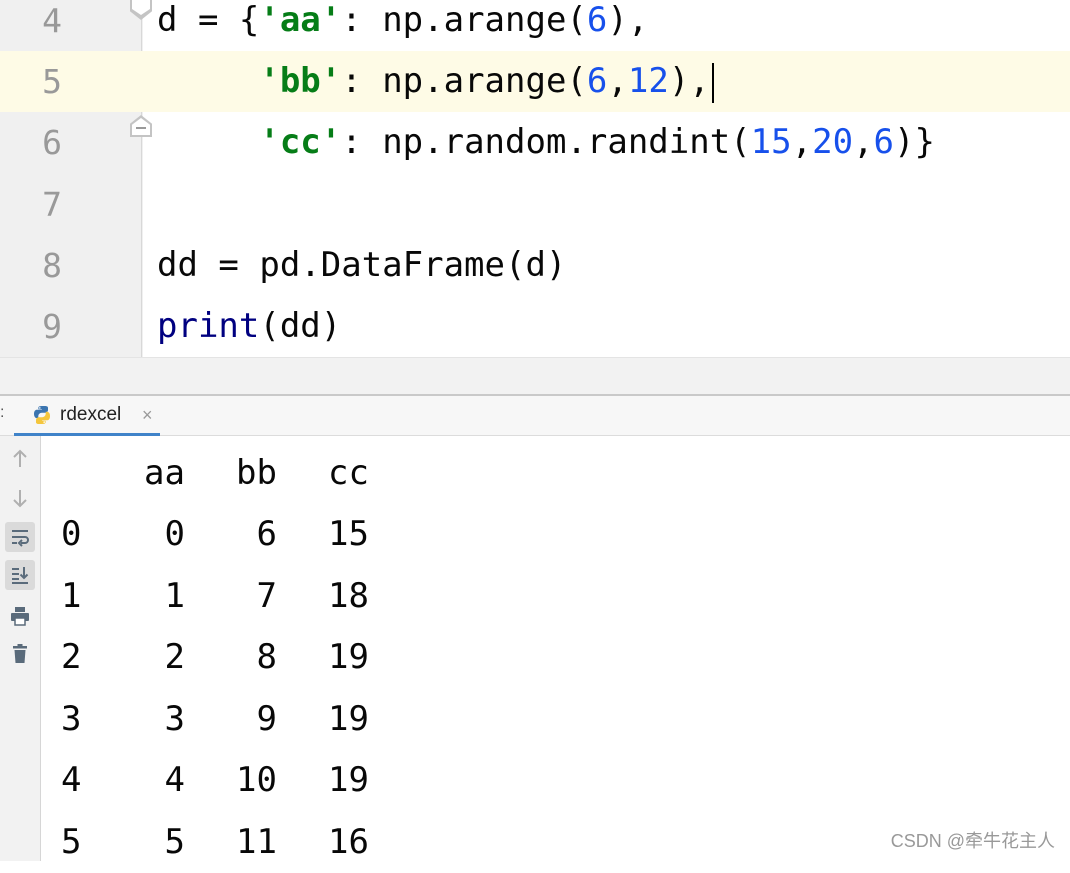 This screenshot has height=873, width=1070. Describe the element at coordinates (71, 780) in the screenshot. I see `row-index: 4` at that location.